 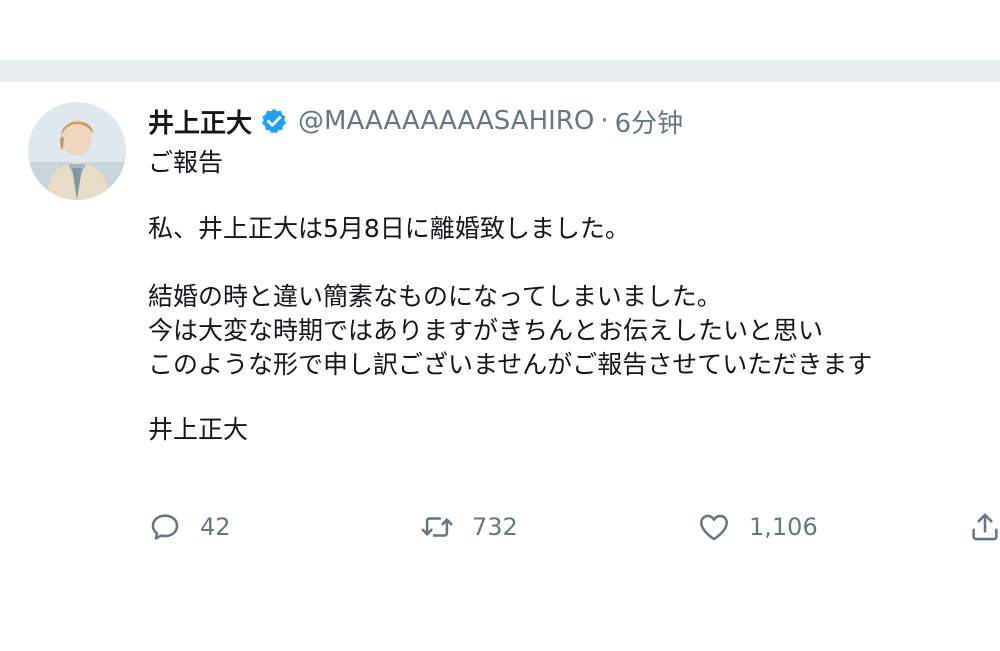 What do you see at coordinates (495, 527) in the screenshot?
I see `retweet-count: 732` at bounding box center [495, 527].